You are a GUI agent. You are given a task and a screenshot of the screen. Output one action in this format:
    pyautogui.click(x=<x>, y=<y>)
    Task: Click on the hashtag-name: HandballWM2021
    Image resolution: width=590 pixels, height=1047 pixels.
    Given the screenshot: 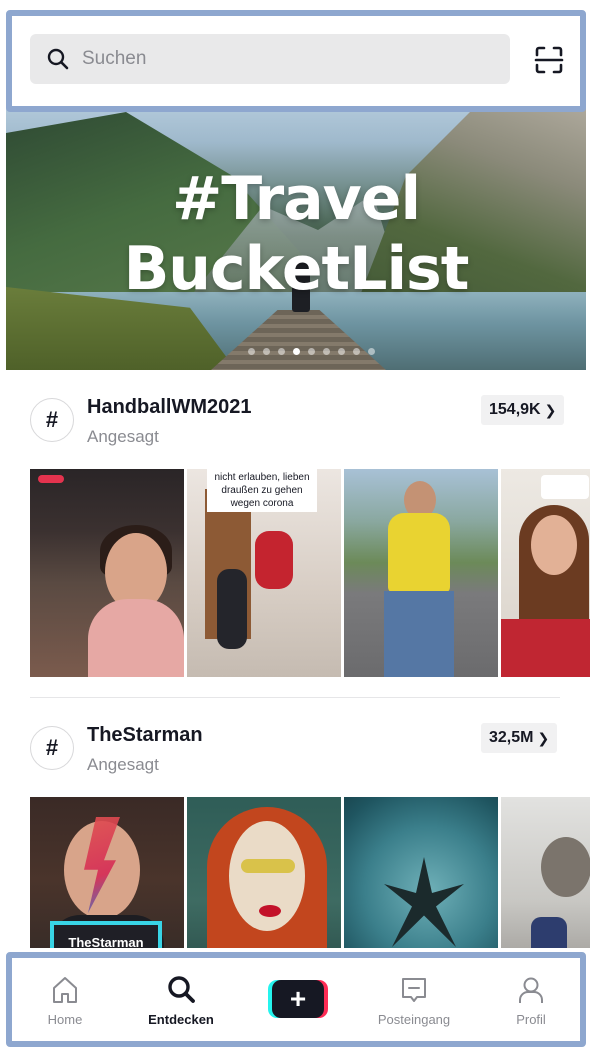 What is the action you would take?
    pyautogui.click(x=169, y=407)
    